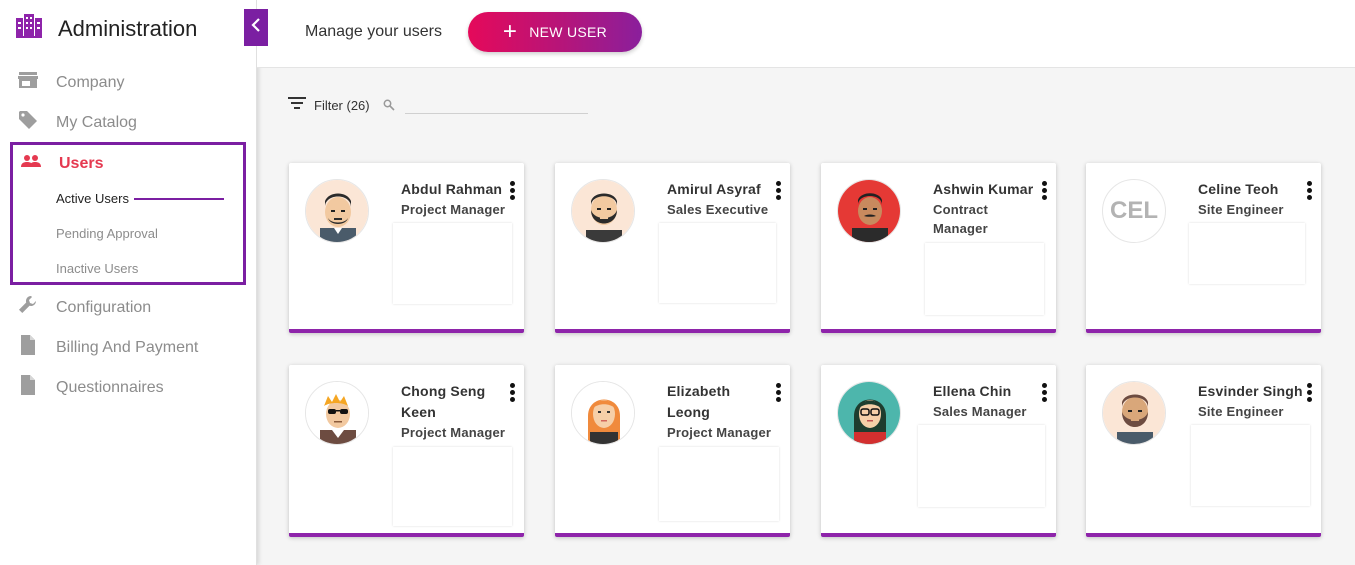 Image resolution: width=1355 pixels, height=565 pixels. What do you see at coordinates (869, 413) in the screenshot?
I see `woman-glasses-avatar` at bounding box center [869, 413].